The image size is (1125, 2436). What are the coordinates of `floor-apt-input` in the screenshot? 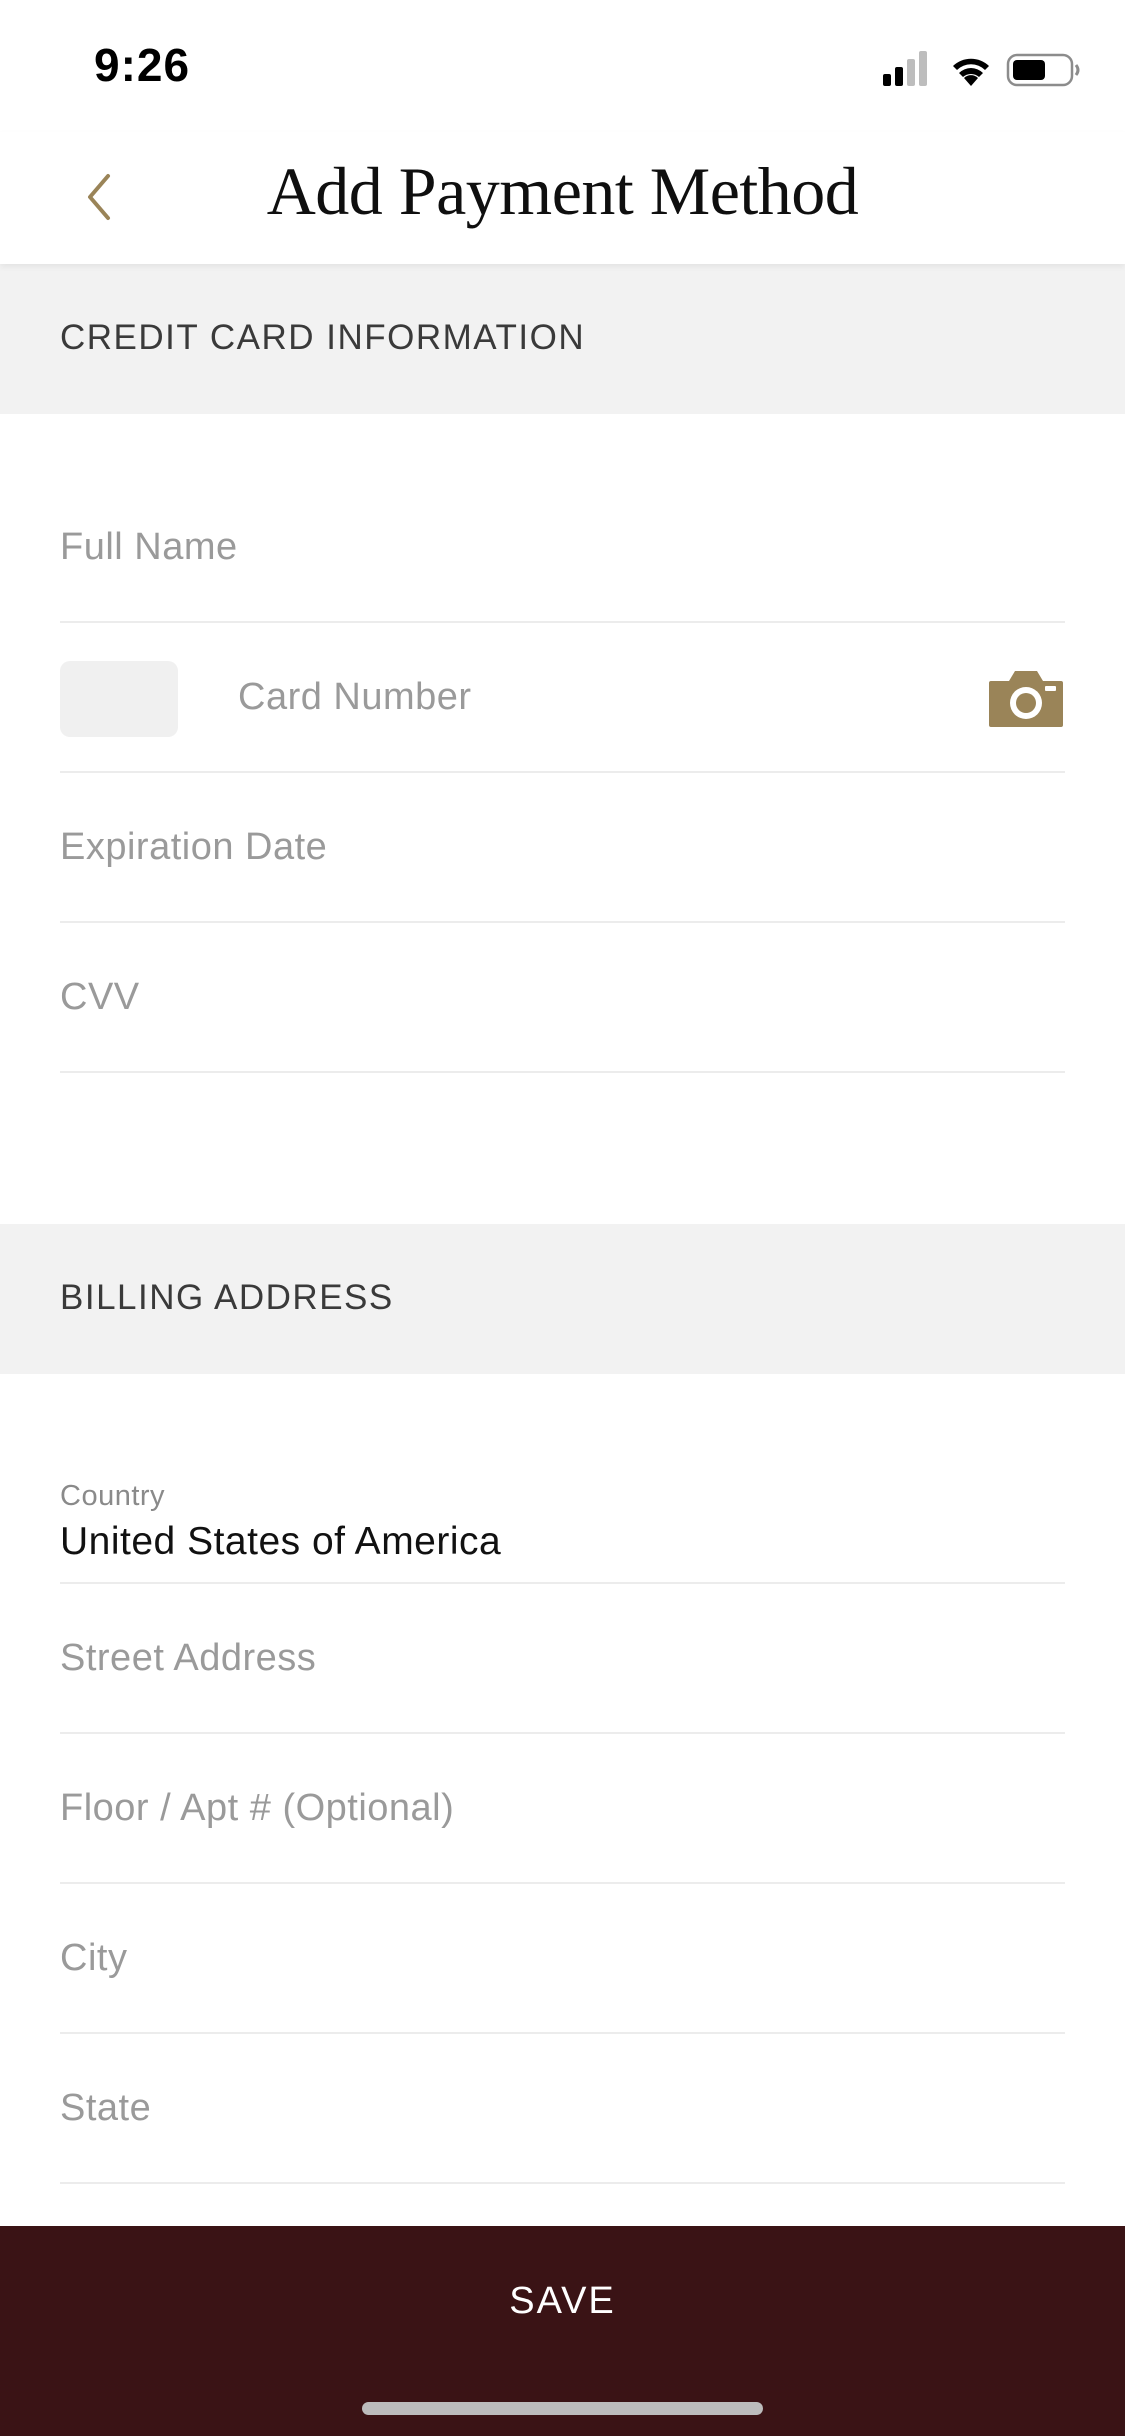 It's located at (562, 1808).